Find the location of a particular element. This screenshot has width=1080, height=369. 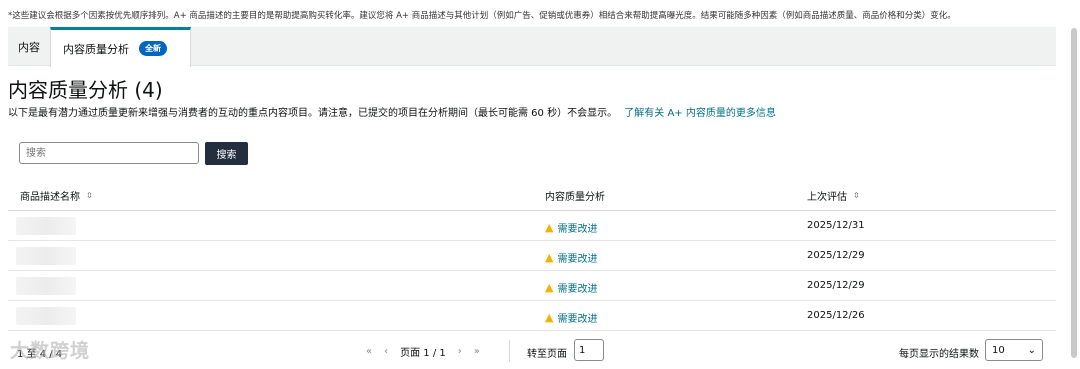

last-evaluated-date: 2025/12/26 is located at coordinates (836, 315).